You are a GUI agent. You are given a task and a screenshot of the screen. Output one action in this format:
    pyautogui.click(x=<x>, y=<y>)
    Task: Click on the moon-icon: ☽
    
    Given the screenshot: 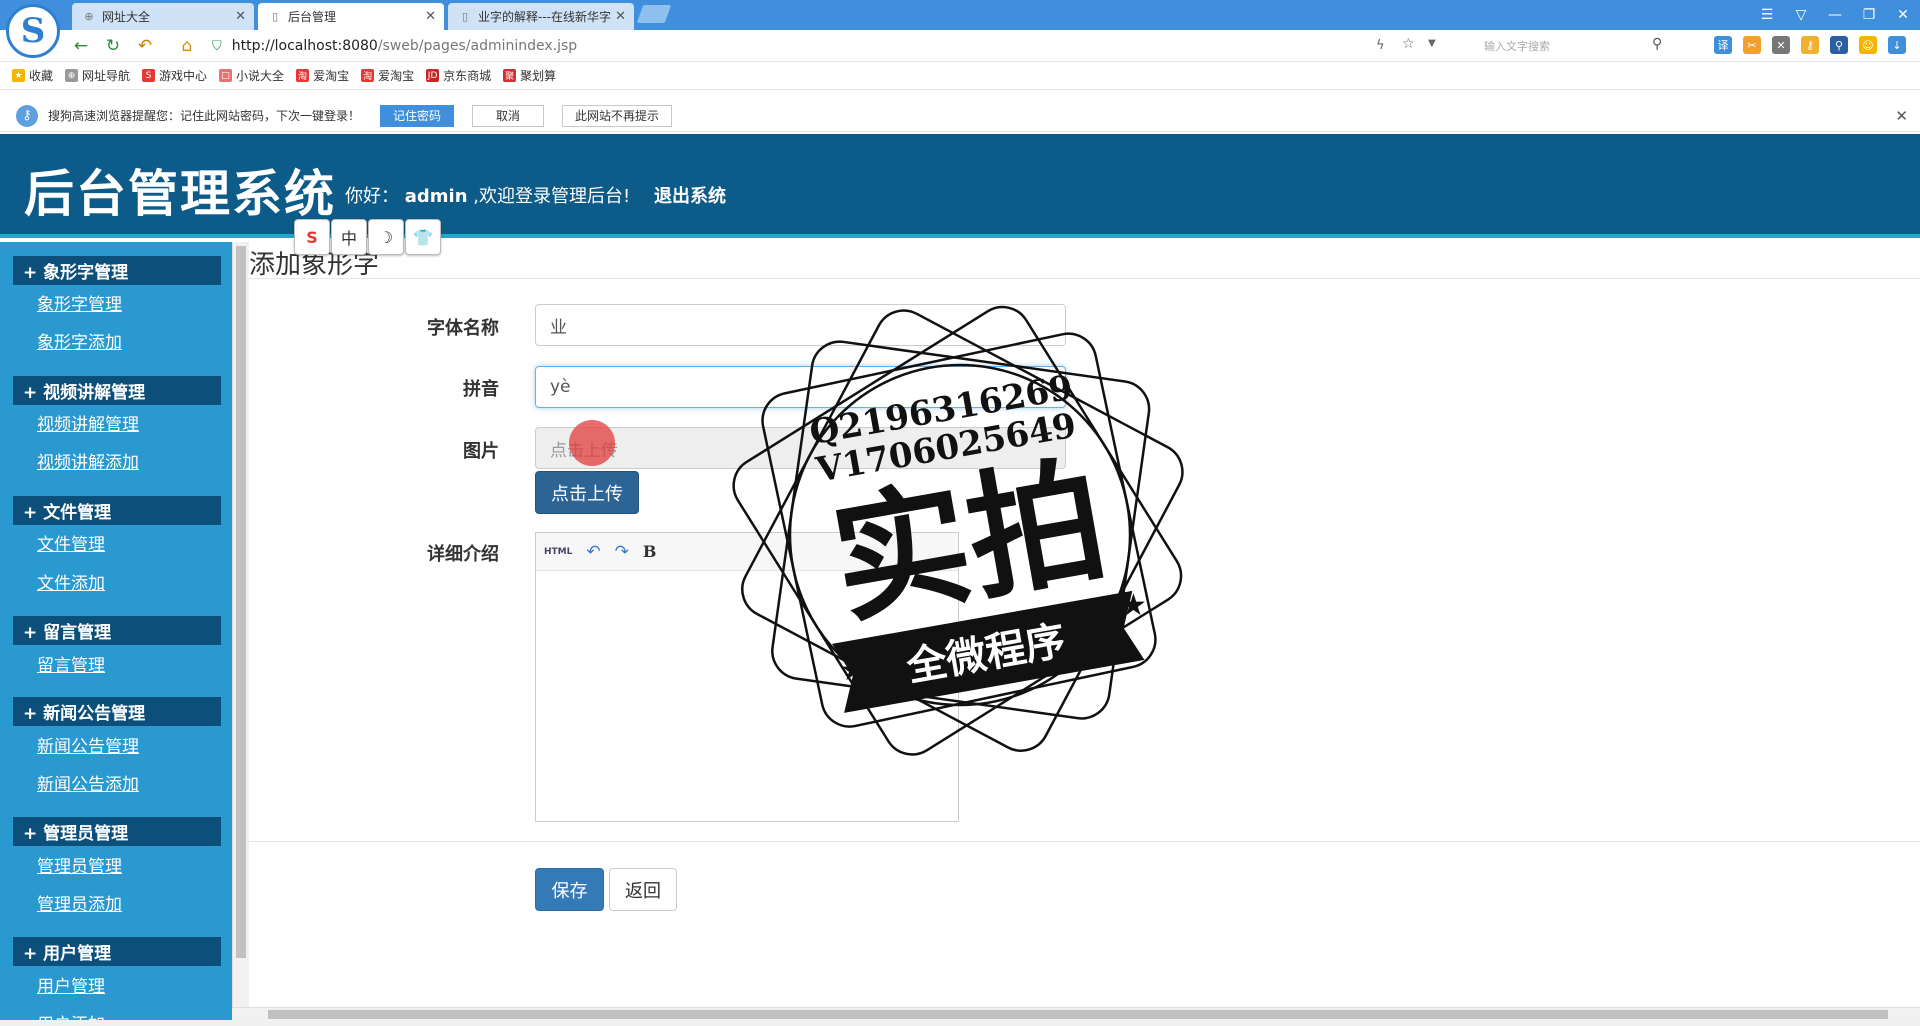 What is the action you would take?
    pyautogui.click(x=386, y=237)
    